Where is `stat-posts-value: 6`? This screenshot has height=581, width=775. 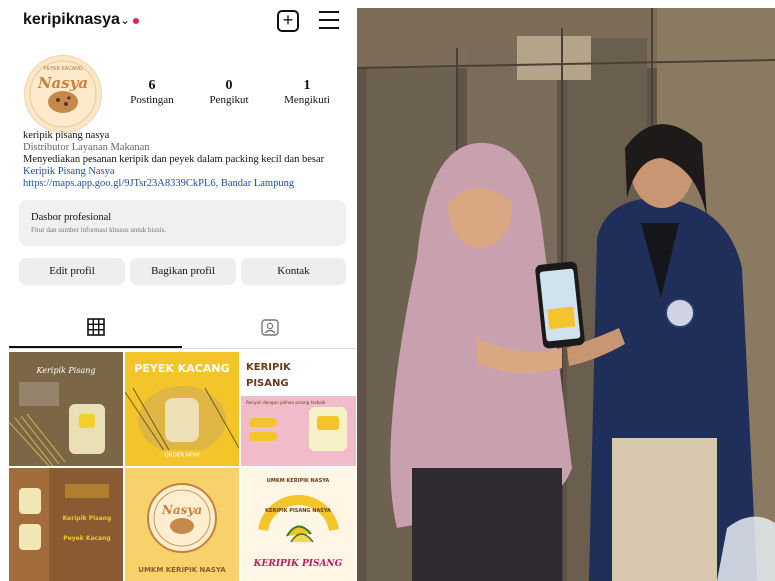
stat-posts-value: 6 is located at coordinates (152, 85).